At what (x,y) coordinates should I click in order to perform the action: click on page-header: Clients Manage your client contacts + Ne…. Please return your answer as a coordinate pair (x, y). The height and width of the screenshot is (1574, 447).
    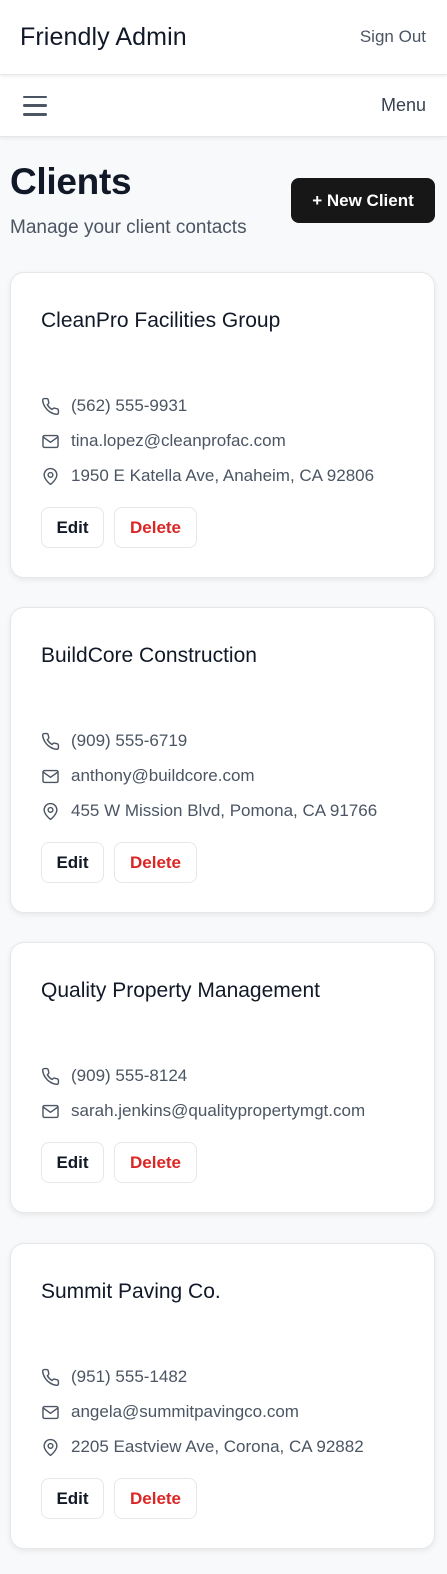
    Looking at the image, I should click on (223, 204).